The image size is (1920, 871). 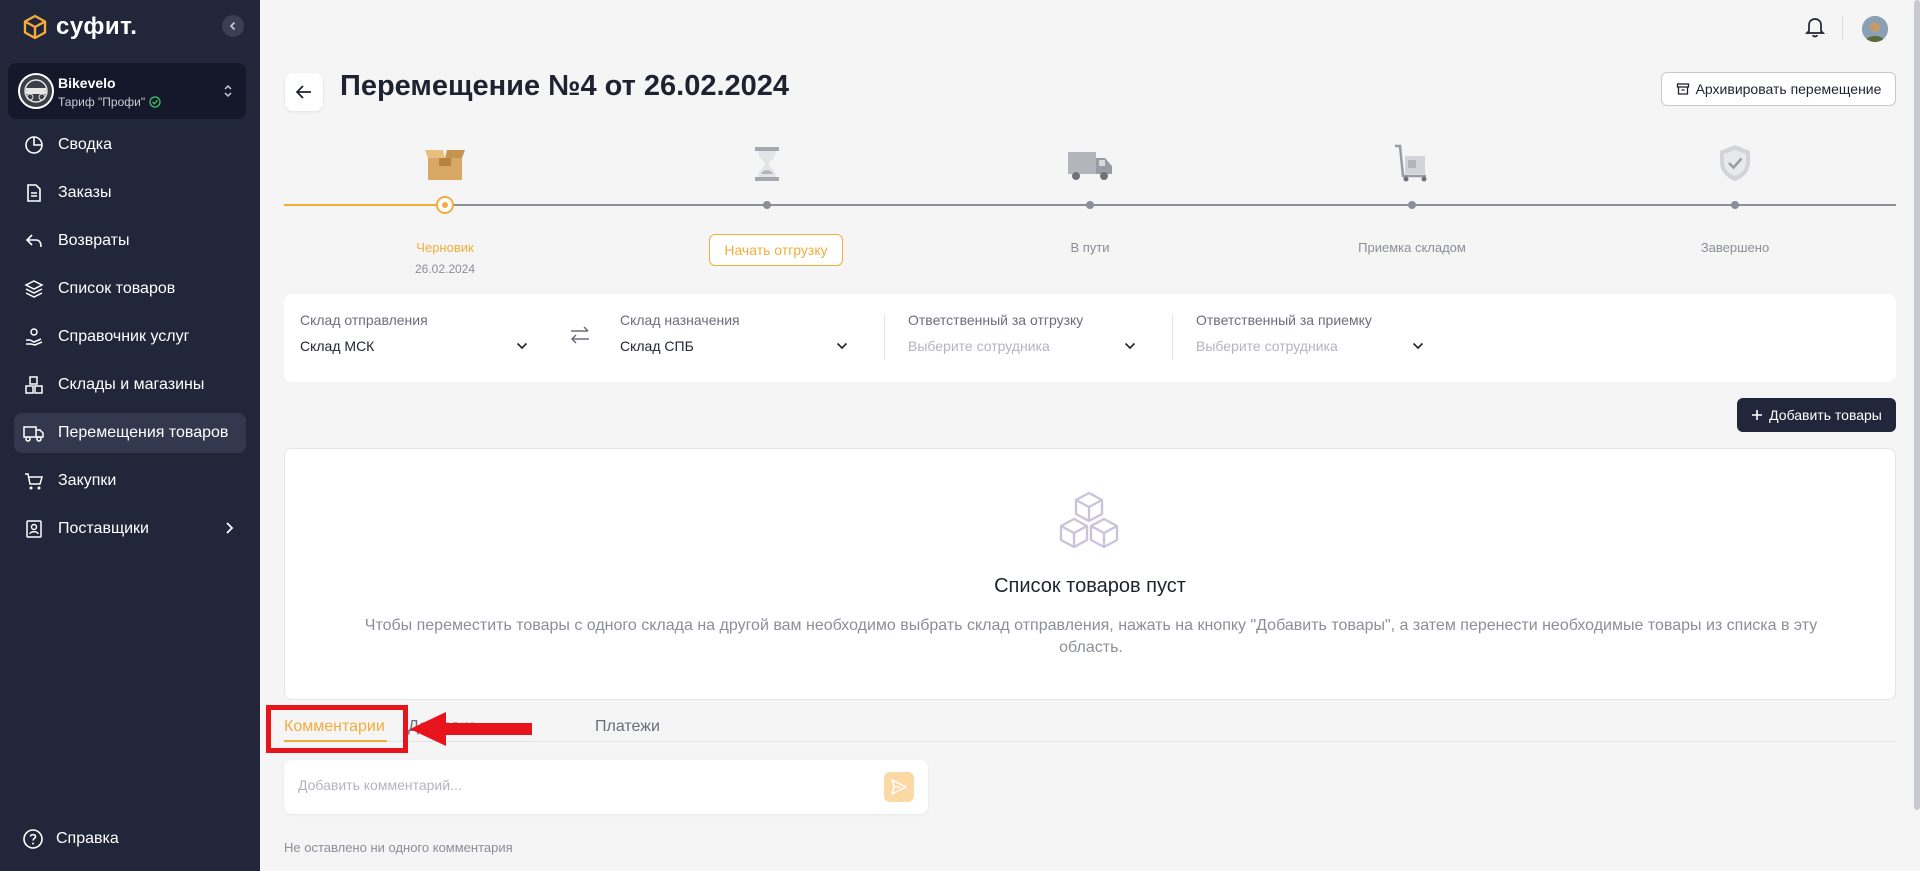 What do you see at coordinates (364, 320) in the screenshot?
I see `field-label: Склад отправления` at bounding box center [364, 320].